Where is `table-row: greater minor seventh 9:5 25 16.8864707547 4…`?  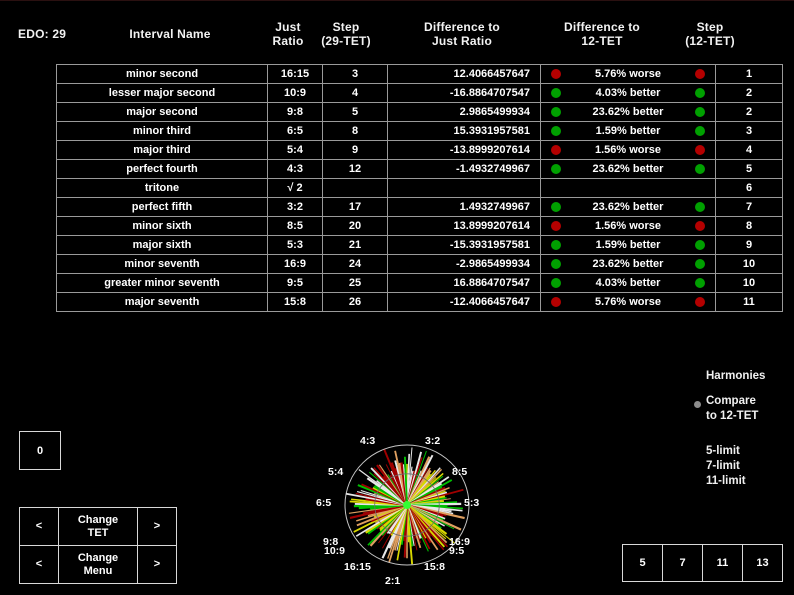 table-row: greater minor seventh 9:5 25 16.8864707547 4… is located at coordinates (419, 283).